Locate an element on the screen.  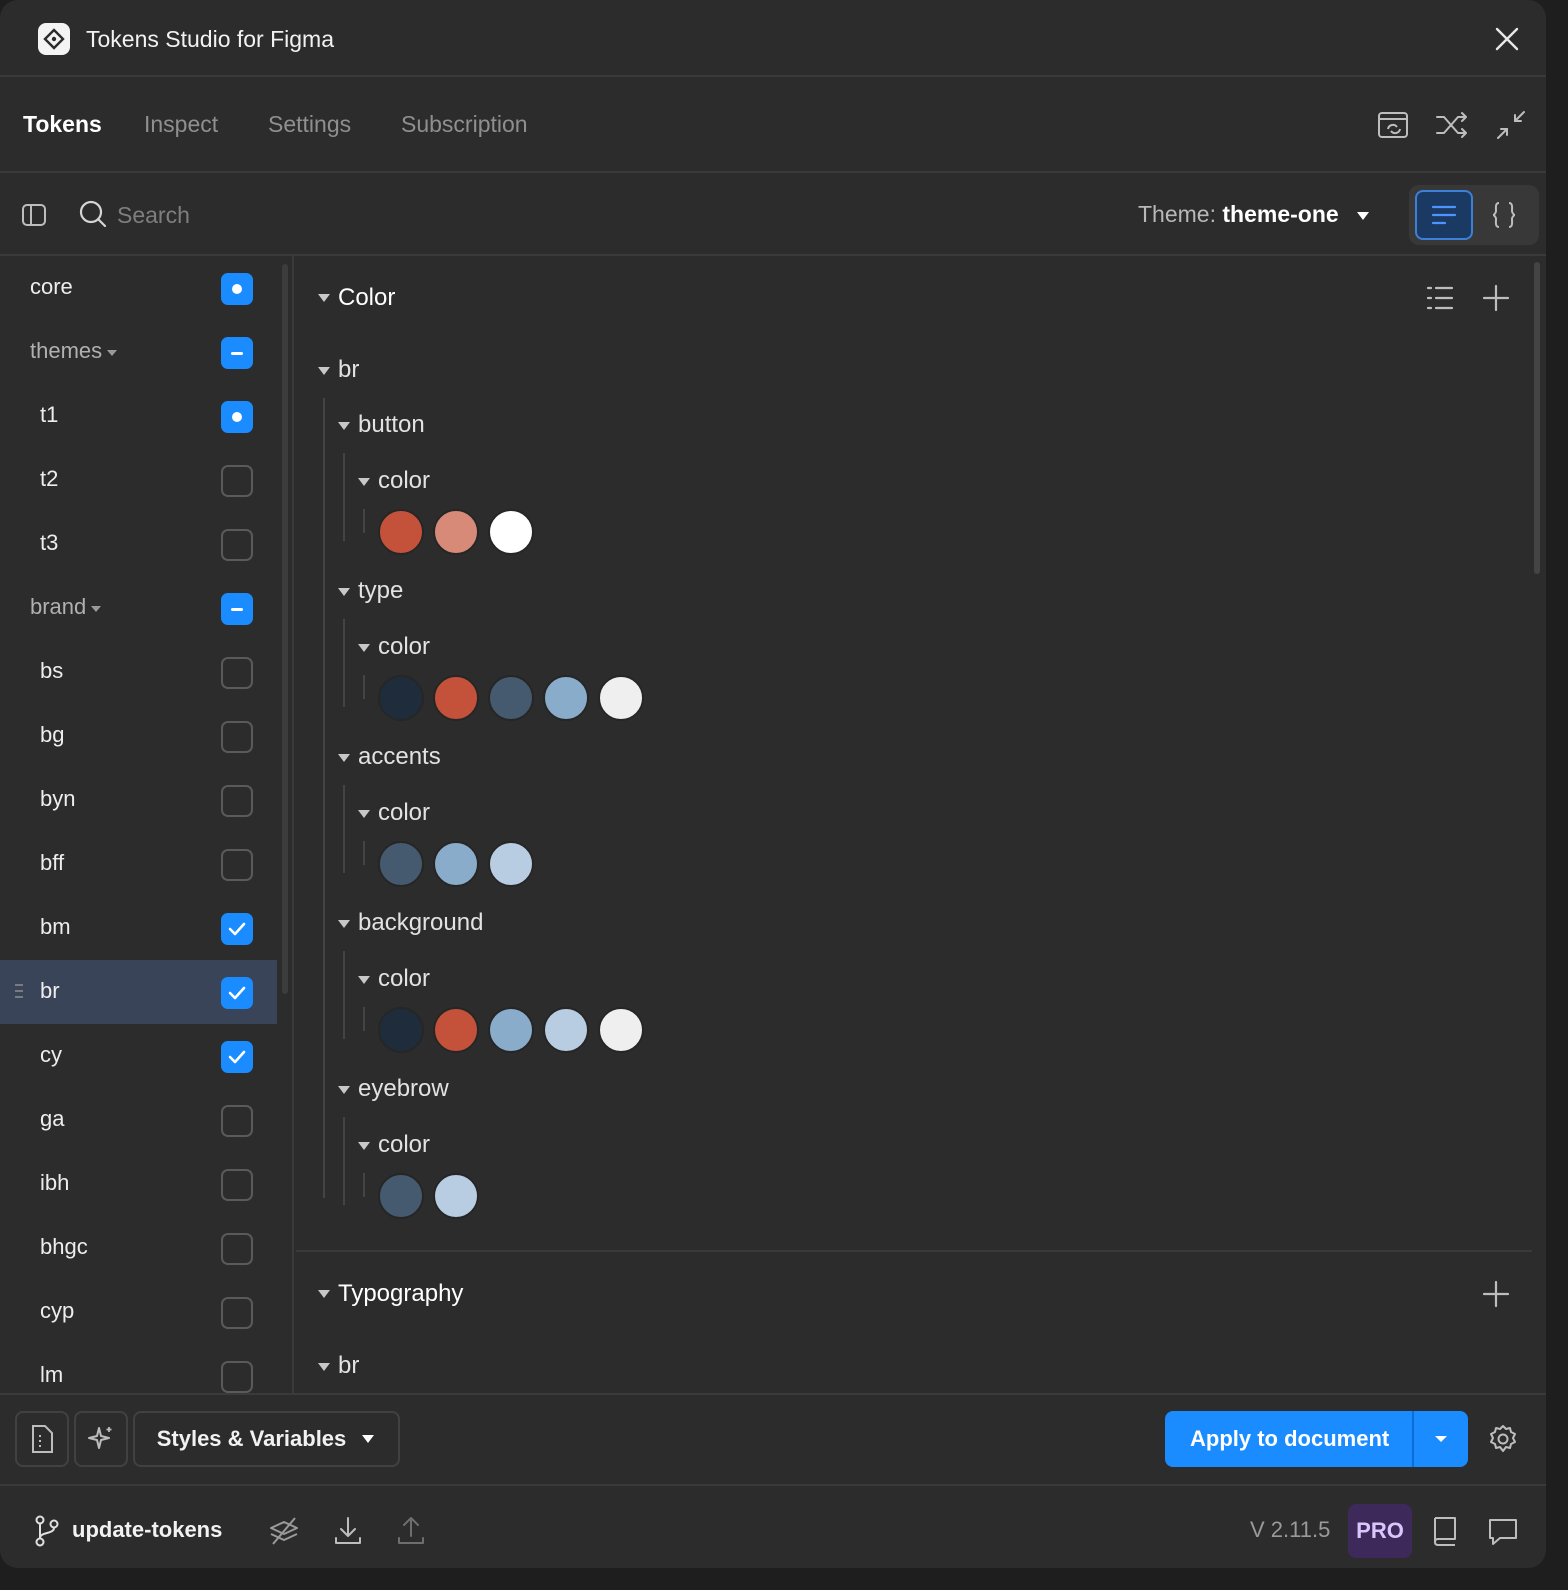
branch-name: update-tokens is located at coordinates (147, 1530).